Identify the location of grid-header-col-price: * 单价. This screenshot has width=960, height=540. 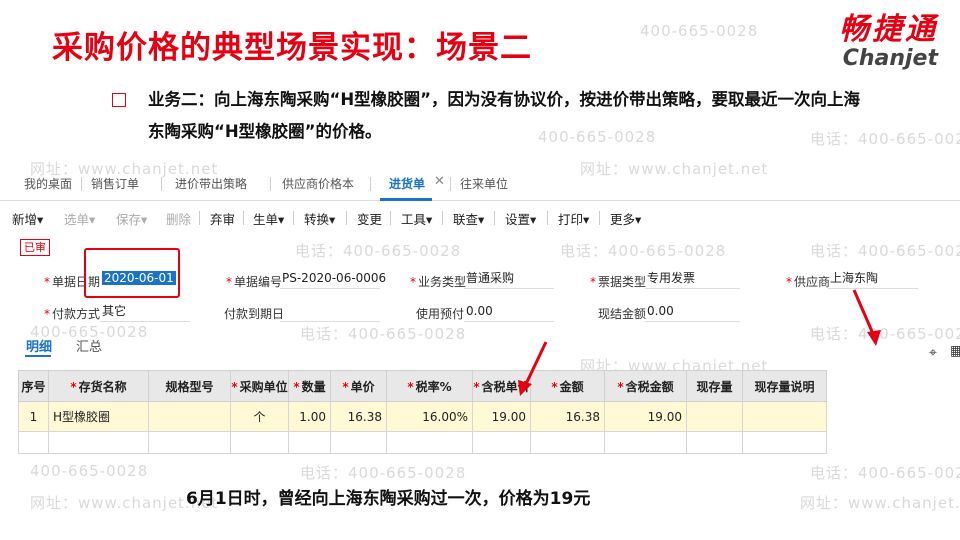
(358, 386).